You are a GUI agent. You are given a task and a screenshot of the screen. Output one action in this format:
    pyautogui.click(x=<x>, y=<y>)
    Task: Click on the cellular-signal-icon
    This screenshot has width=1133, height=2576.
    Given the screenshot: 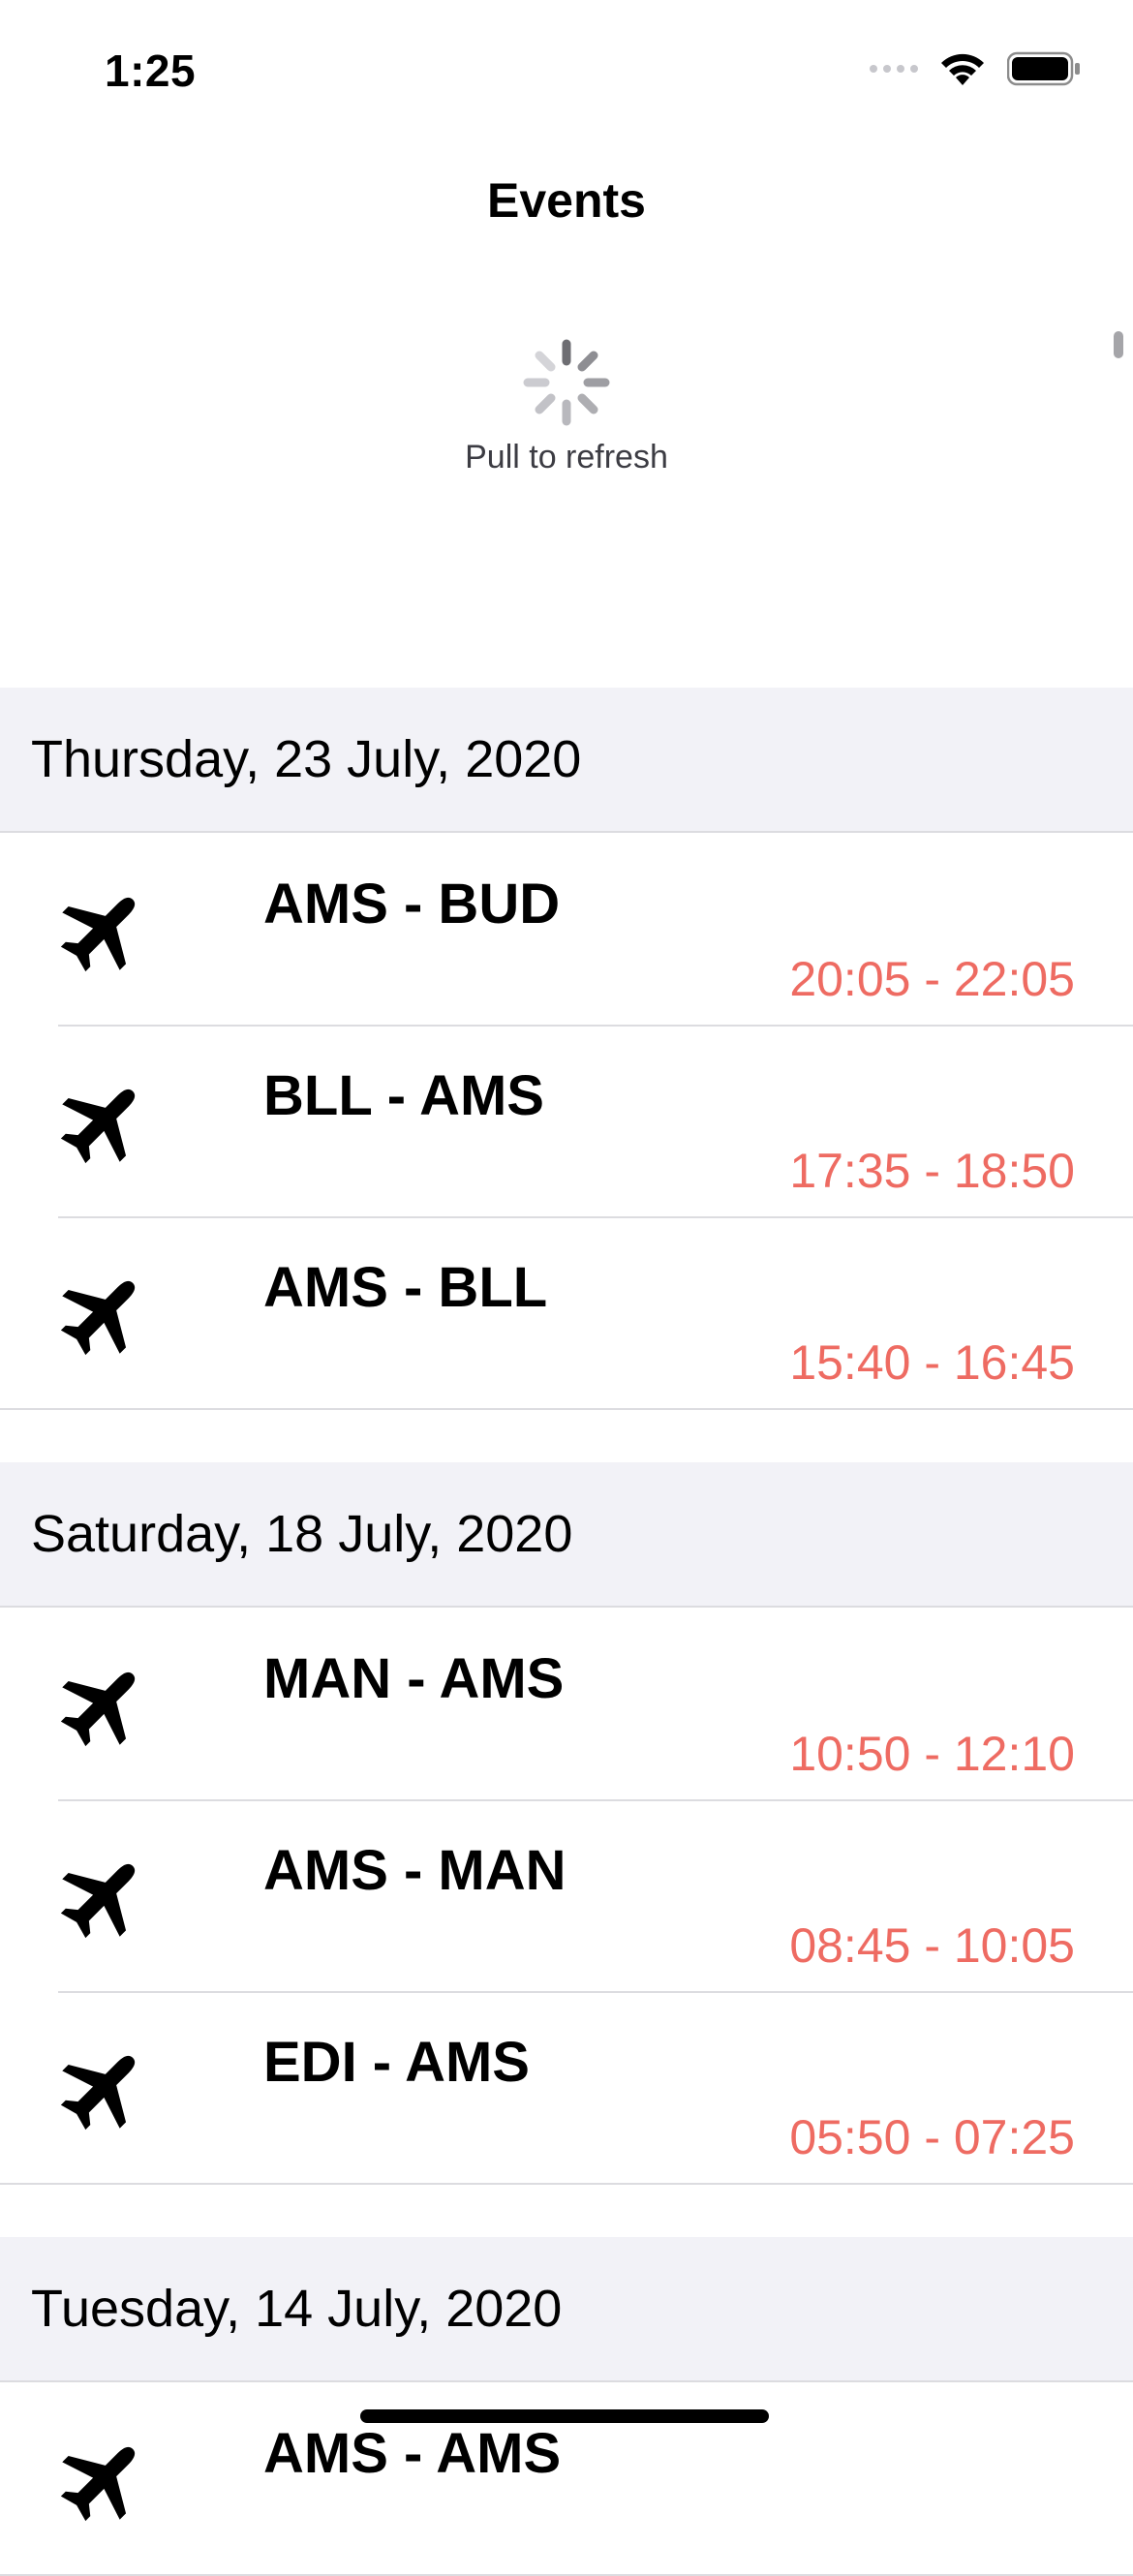 What is the action you would take?
    pyautogui.click(x=894, y=69)
    